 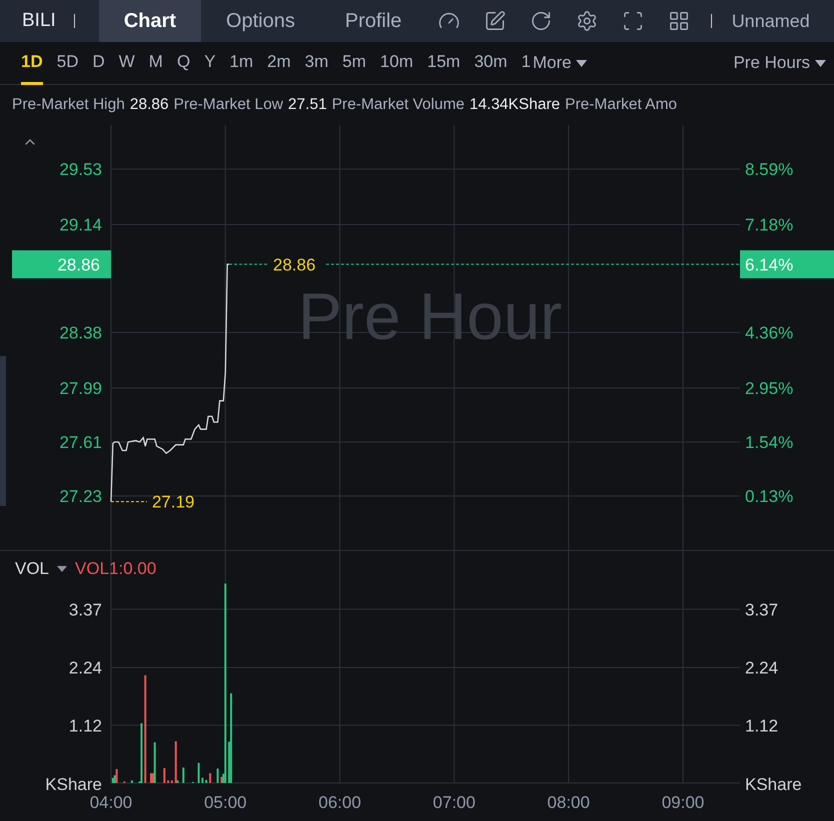 I want to click on stat-label: Pre-Market Volume, so click(x=398, y=105).